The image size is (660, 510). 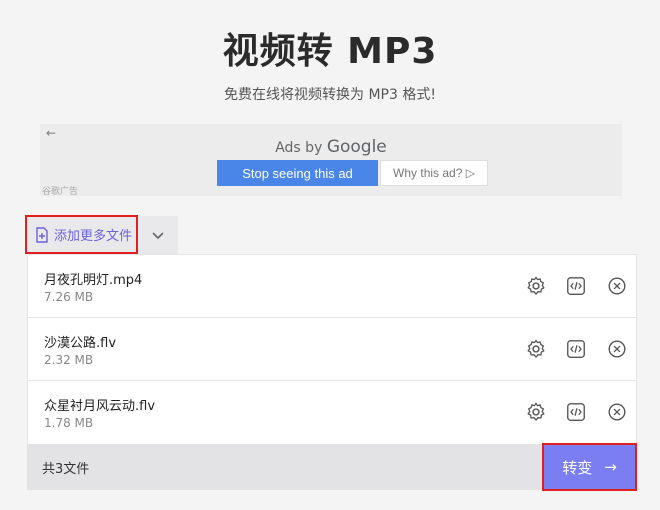 I want to click on ads-by-text: Ads by, so click(x=299, y=148).